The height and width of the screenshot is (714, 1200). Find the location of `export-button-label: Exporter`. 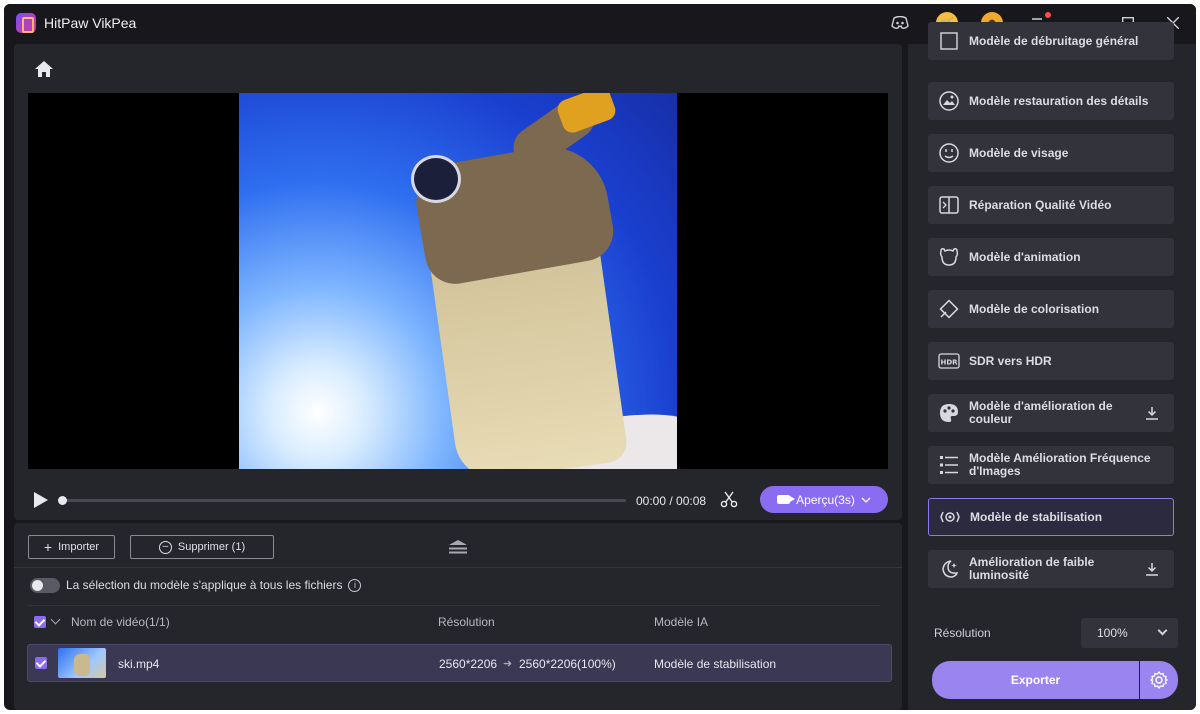

export-button-label: Exporter is located at coordinates (1035, 680).